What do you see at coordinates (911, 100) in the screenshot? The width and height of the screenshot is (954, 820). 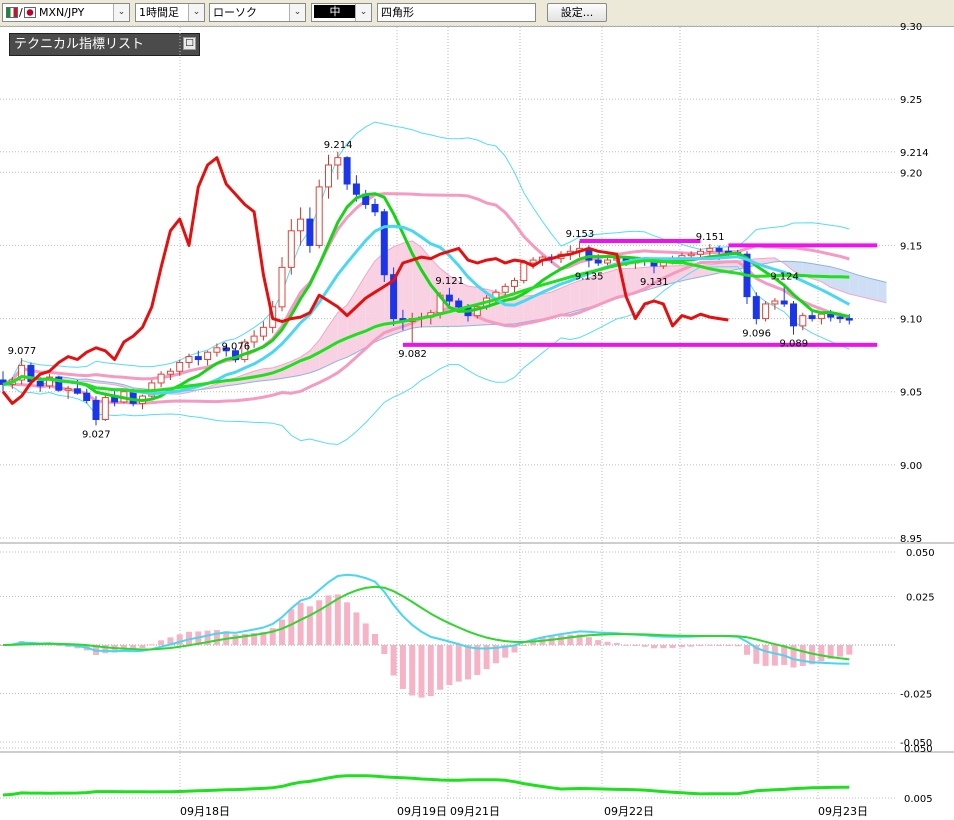 I see `y-tick-label: 9.25` at bounding box center [911, 100].